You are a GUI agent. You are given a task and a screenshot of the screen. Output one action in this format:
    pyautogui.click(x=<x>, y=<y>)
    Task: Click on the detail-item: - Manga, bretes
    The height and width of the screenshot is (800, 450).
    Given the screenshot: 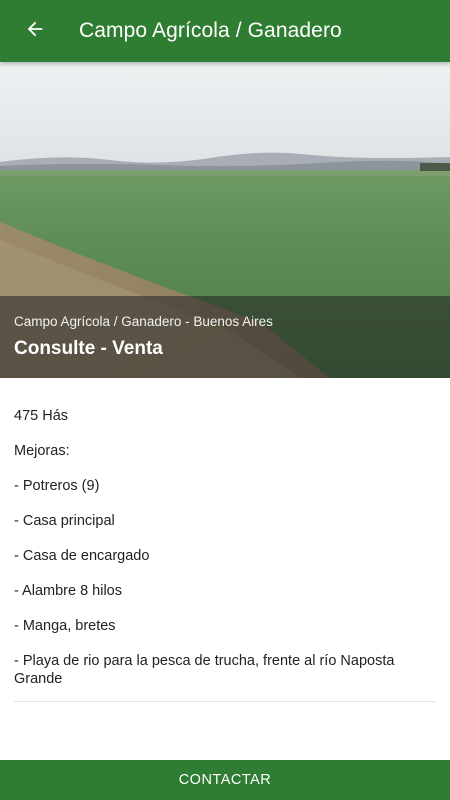 What is the action you would take?
    pyautogui.click(x=65, y=626)
    